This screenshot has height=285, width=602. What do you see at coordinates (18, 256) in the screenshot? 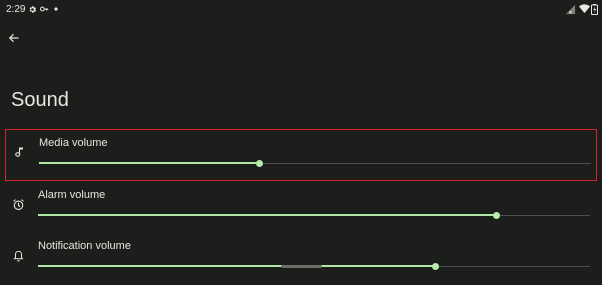
I see `bell-icon` at bounding box center [18, 256].